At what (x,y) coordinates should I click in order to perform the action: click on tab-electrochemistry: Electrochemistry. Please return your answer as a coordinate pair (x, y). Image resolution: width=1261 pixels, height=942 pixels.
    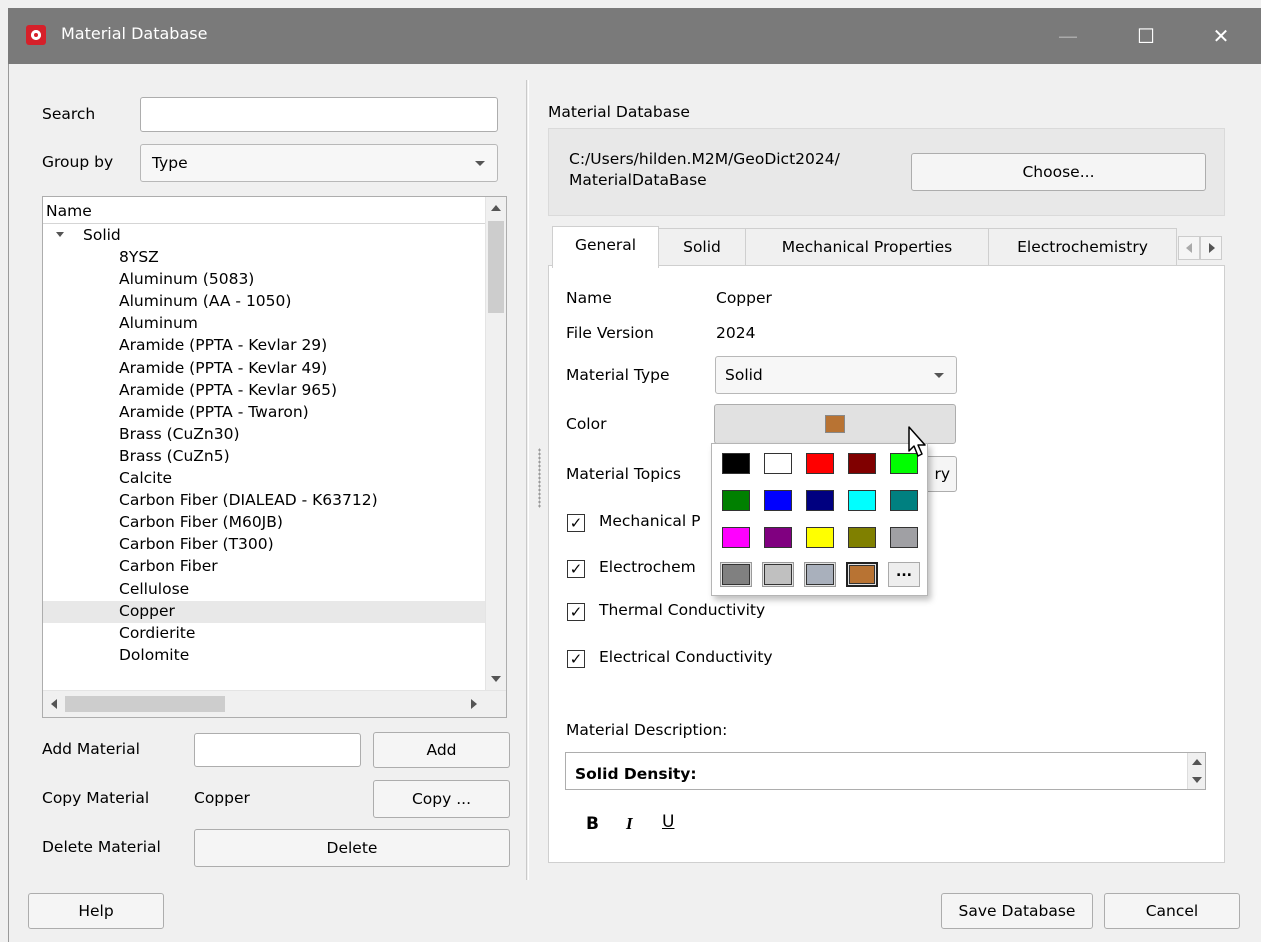
    Looking at the image, I should click on (1082, 247).